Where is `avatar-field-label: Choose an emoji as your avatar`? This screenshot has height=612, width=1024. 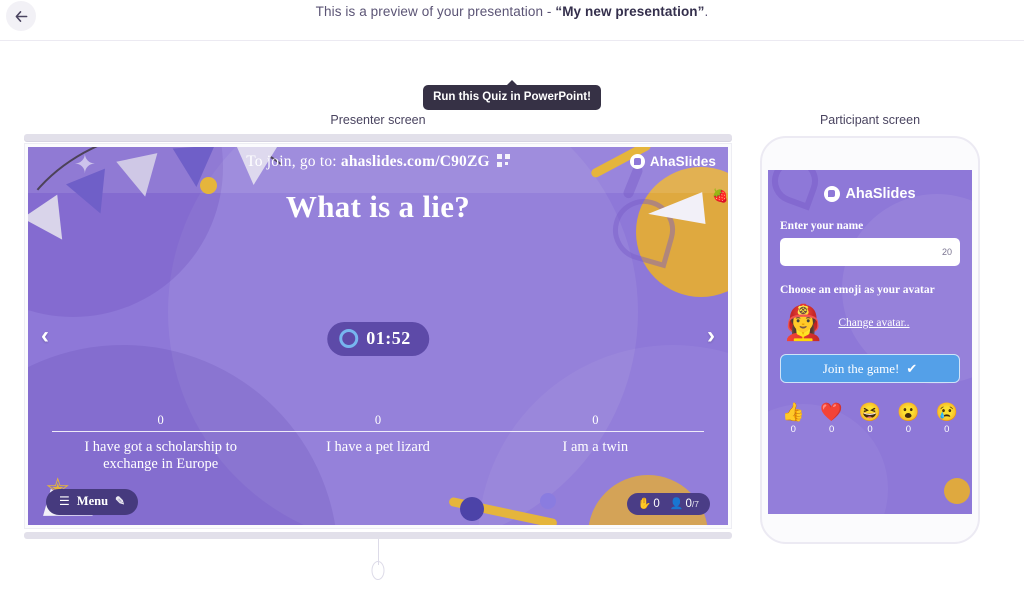
avatar-field-label: Choose an emoji as your avatar is located at coordinates (857, 290).